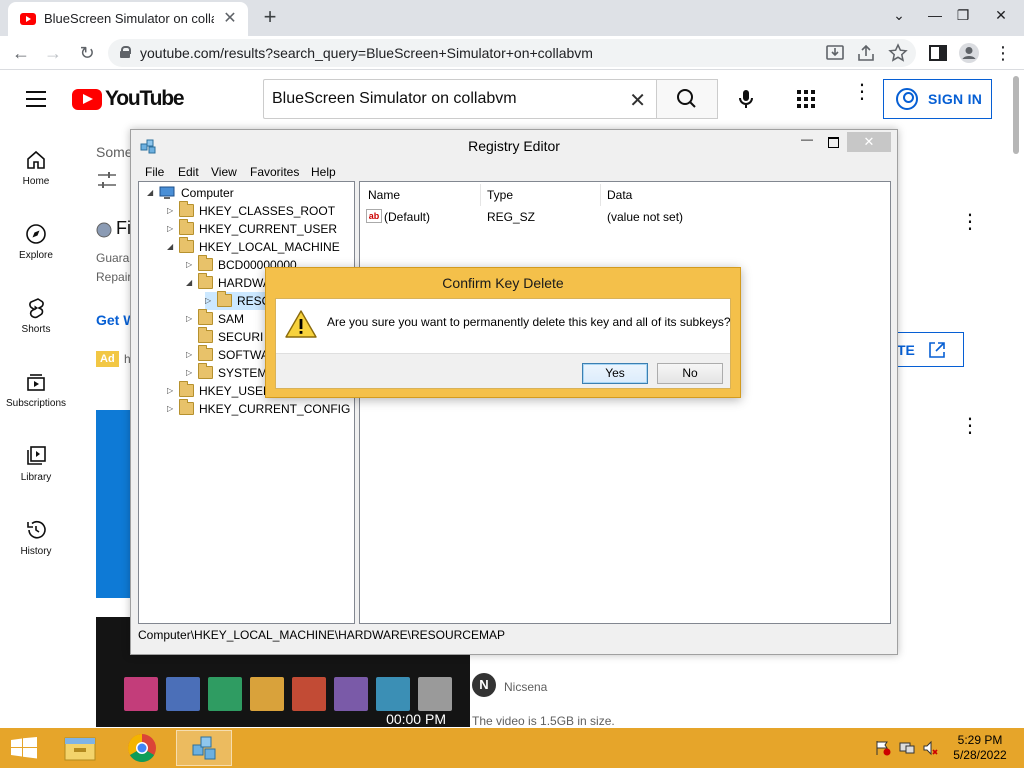 The width and height of the screenshot is (1024, 768). Describe the element at coordinates (80, 748) in the screenshot. I see `taskbar-file-explorer` at that location.